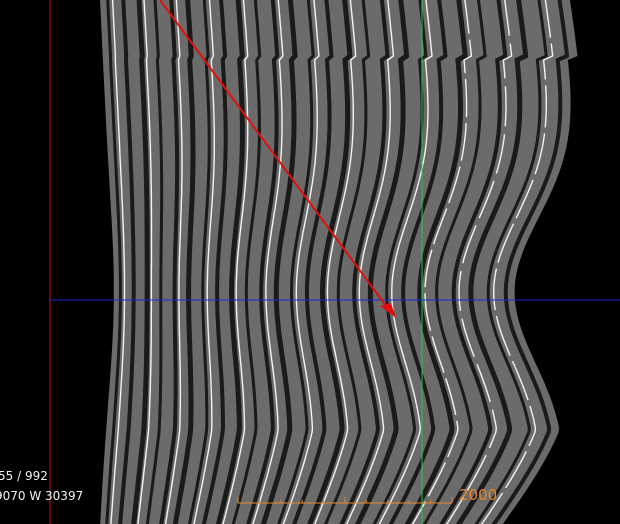 The image size is (620, 524). I want to click on scale-bar-label: 2000, so click(478, 495).